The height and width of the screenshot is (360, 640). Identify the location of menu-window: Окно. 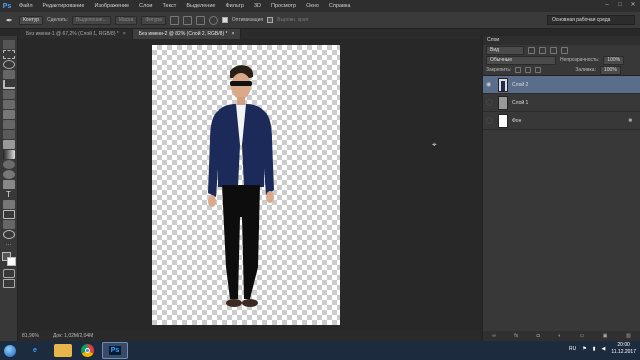
(312, 6).